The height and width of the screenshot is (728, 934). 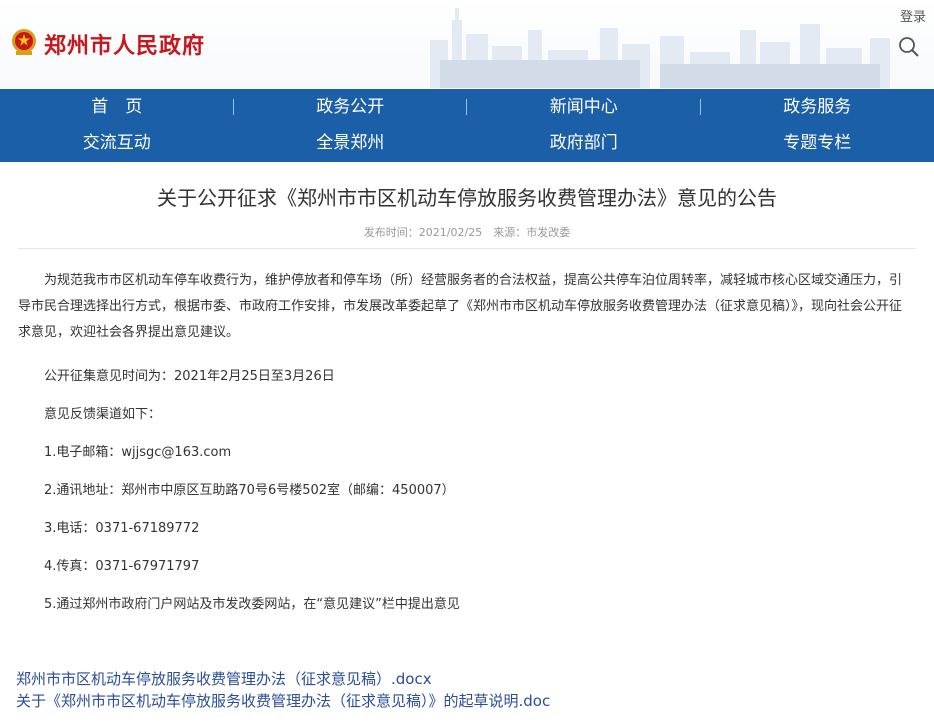 What do you see at coordinates (467, 232) in the screenshot?
I see `article-meta: 发布时间：2021/02/25 来源：市发改委` at bounding box center [467, 232].